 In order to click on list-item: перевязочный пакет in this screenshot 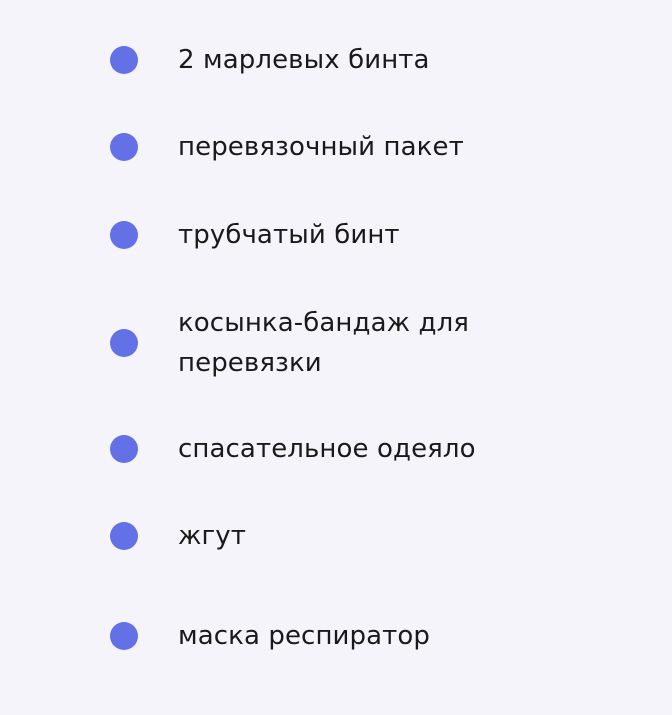, I will do `click(361, 147)`.